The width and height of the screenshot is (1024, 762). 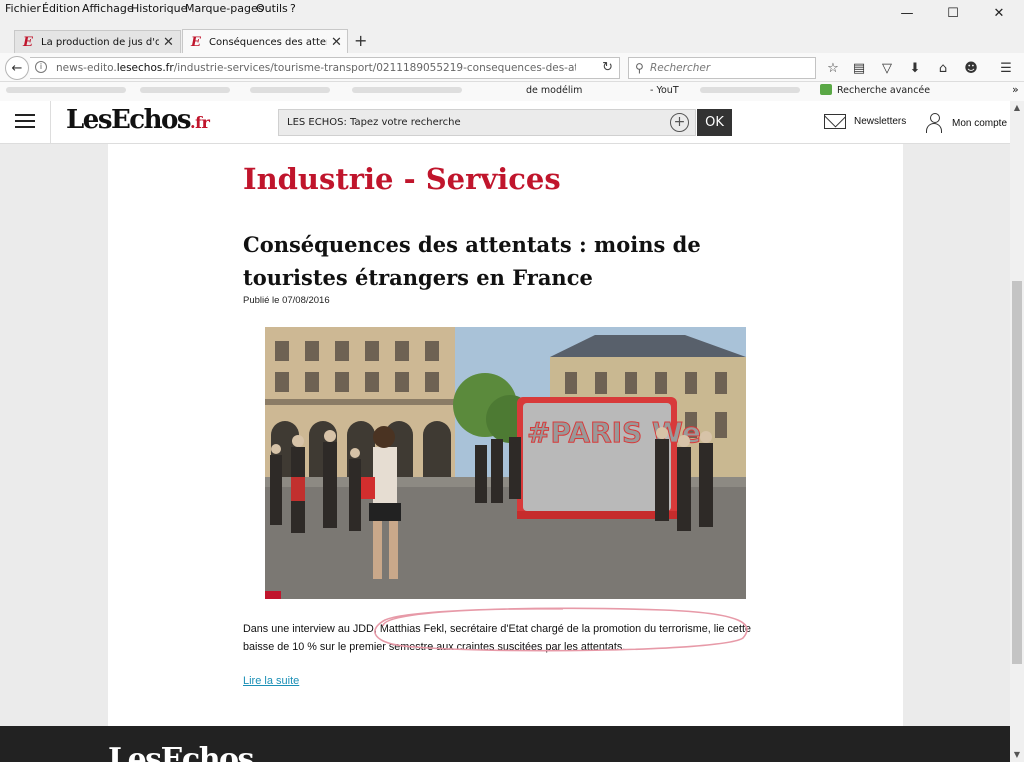 I want to click on back-button: ←, so click(x=17, y=68).